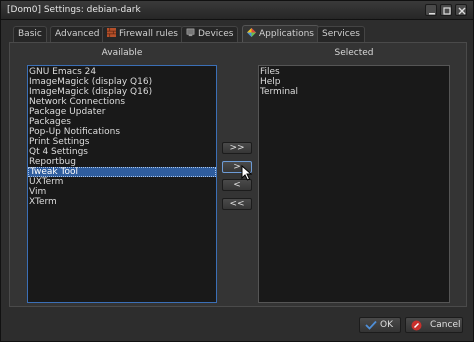  I want to click on maximize-button, so click(446, 10).